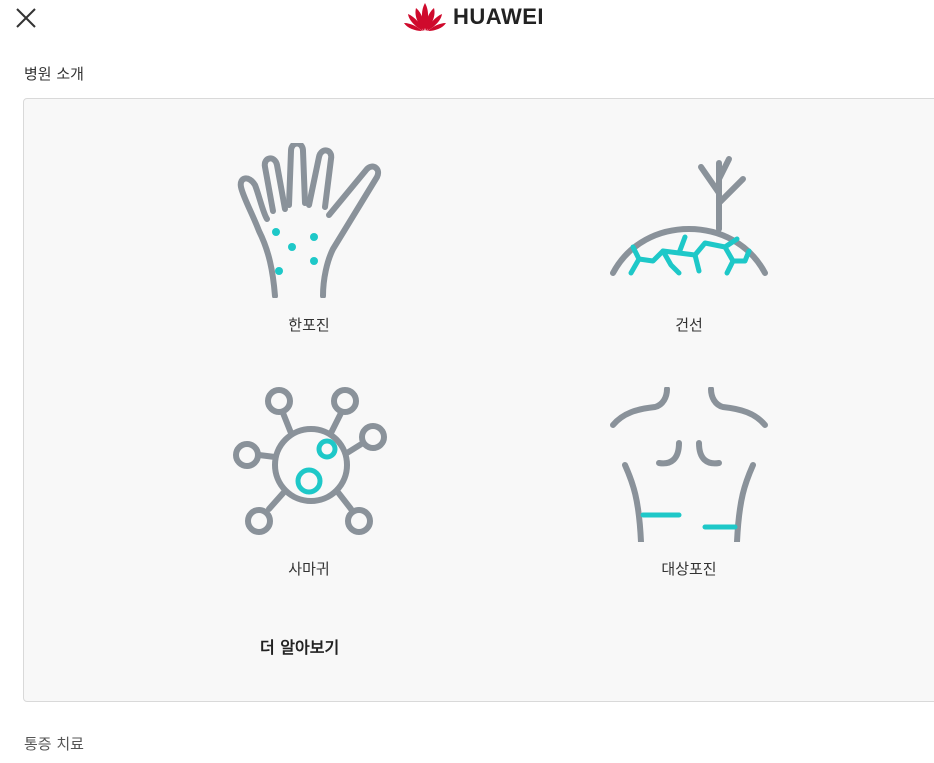  I want to click on treatment-label: 건선, so click(689, 325).